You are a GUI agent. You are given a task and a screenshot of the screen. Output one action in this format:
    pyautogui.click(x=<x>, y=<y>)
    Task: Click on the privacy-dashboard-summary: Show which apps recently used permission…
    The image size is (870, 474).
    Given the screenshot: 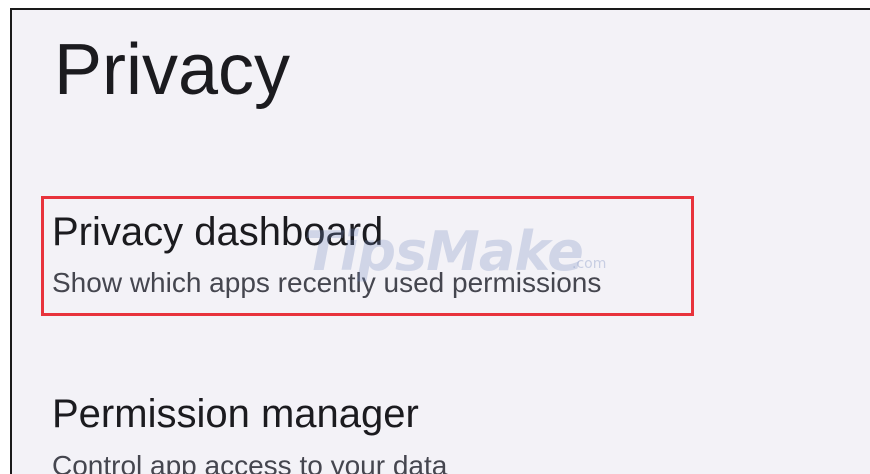 What is the action you would take?
    pyautogui.click(x=327, y=282)
    